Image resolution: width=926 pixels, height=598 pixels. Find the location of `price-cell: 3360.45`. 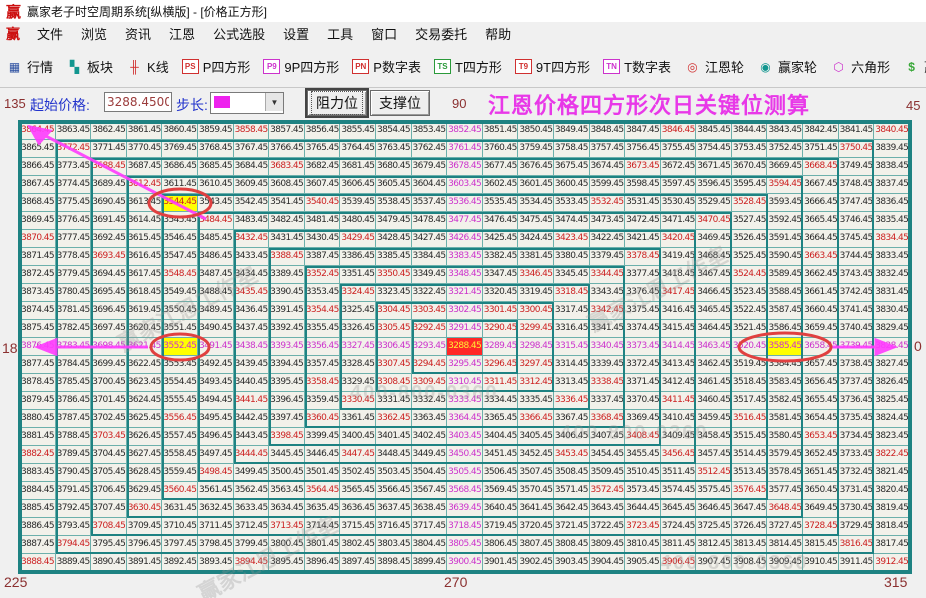

price-cell: 3360.45 is located at coordinates (322, 419).